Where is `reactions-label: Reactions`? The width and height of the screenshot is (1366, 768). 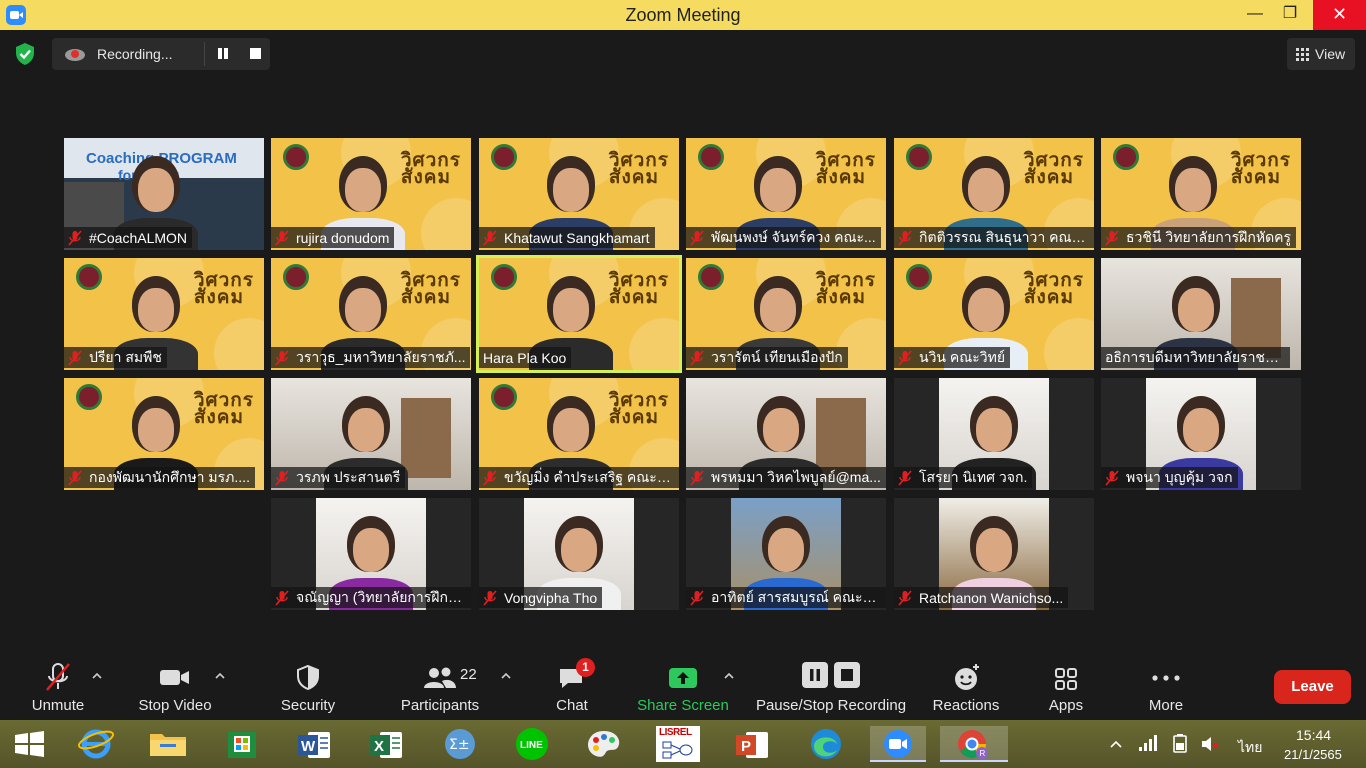
reactions-label: Reactions is located at coordinates (966, 705).